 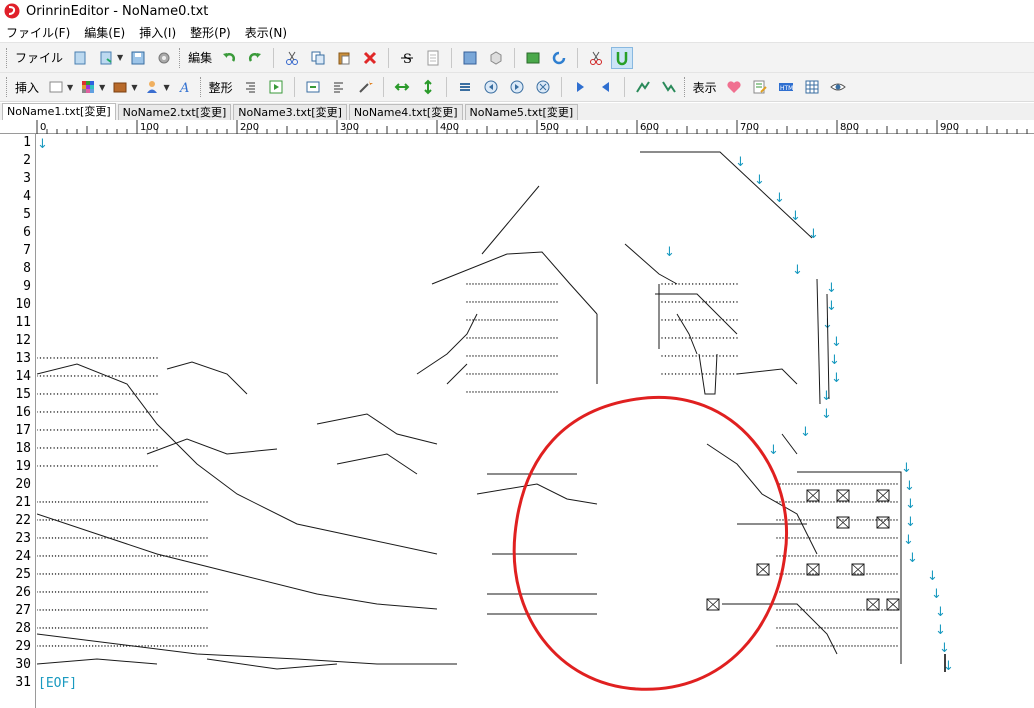 What do you see at coordinates (276, 87) in the screenshot?
I see `play-box-icon` at bounding box center [276, 87].